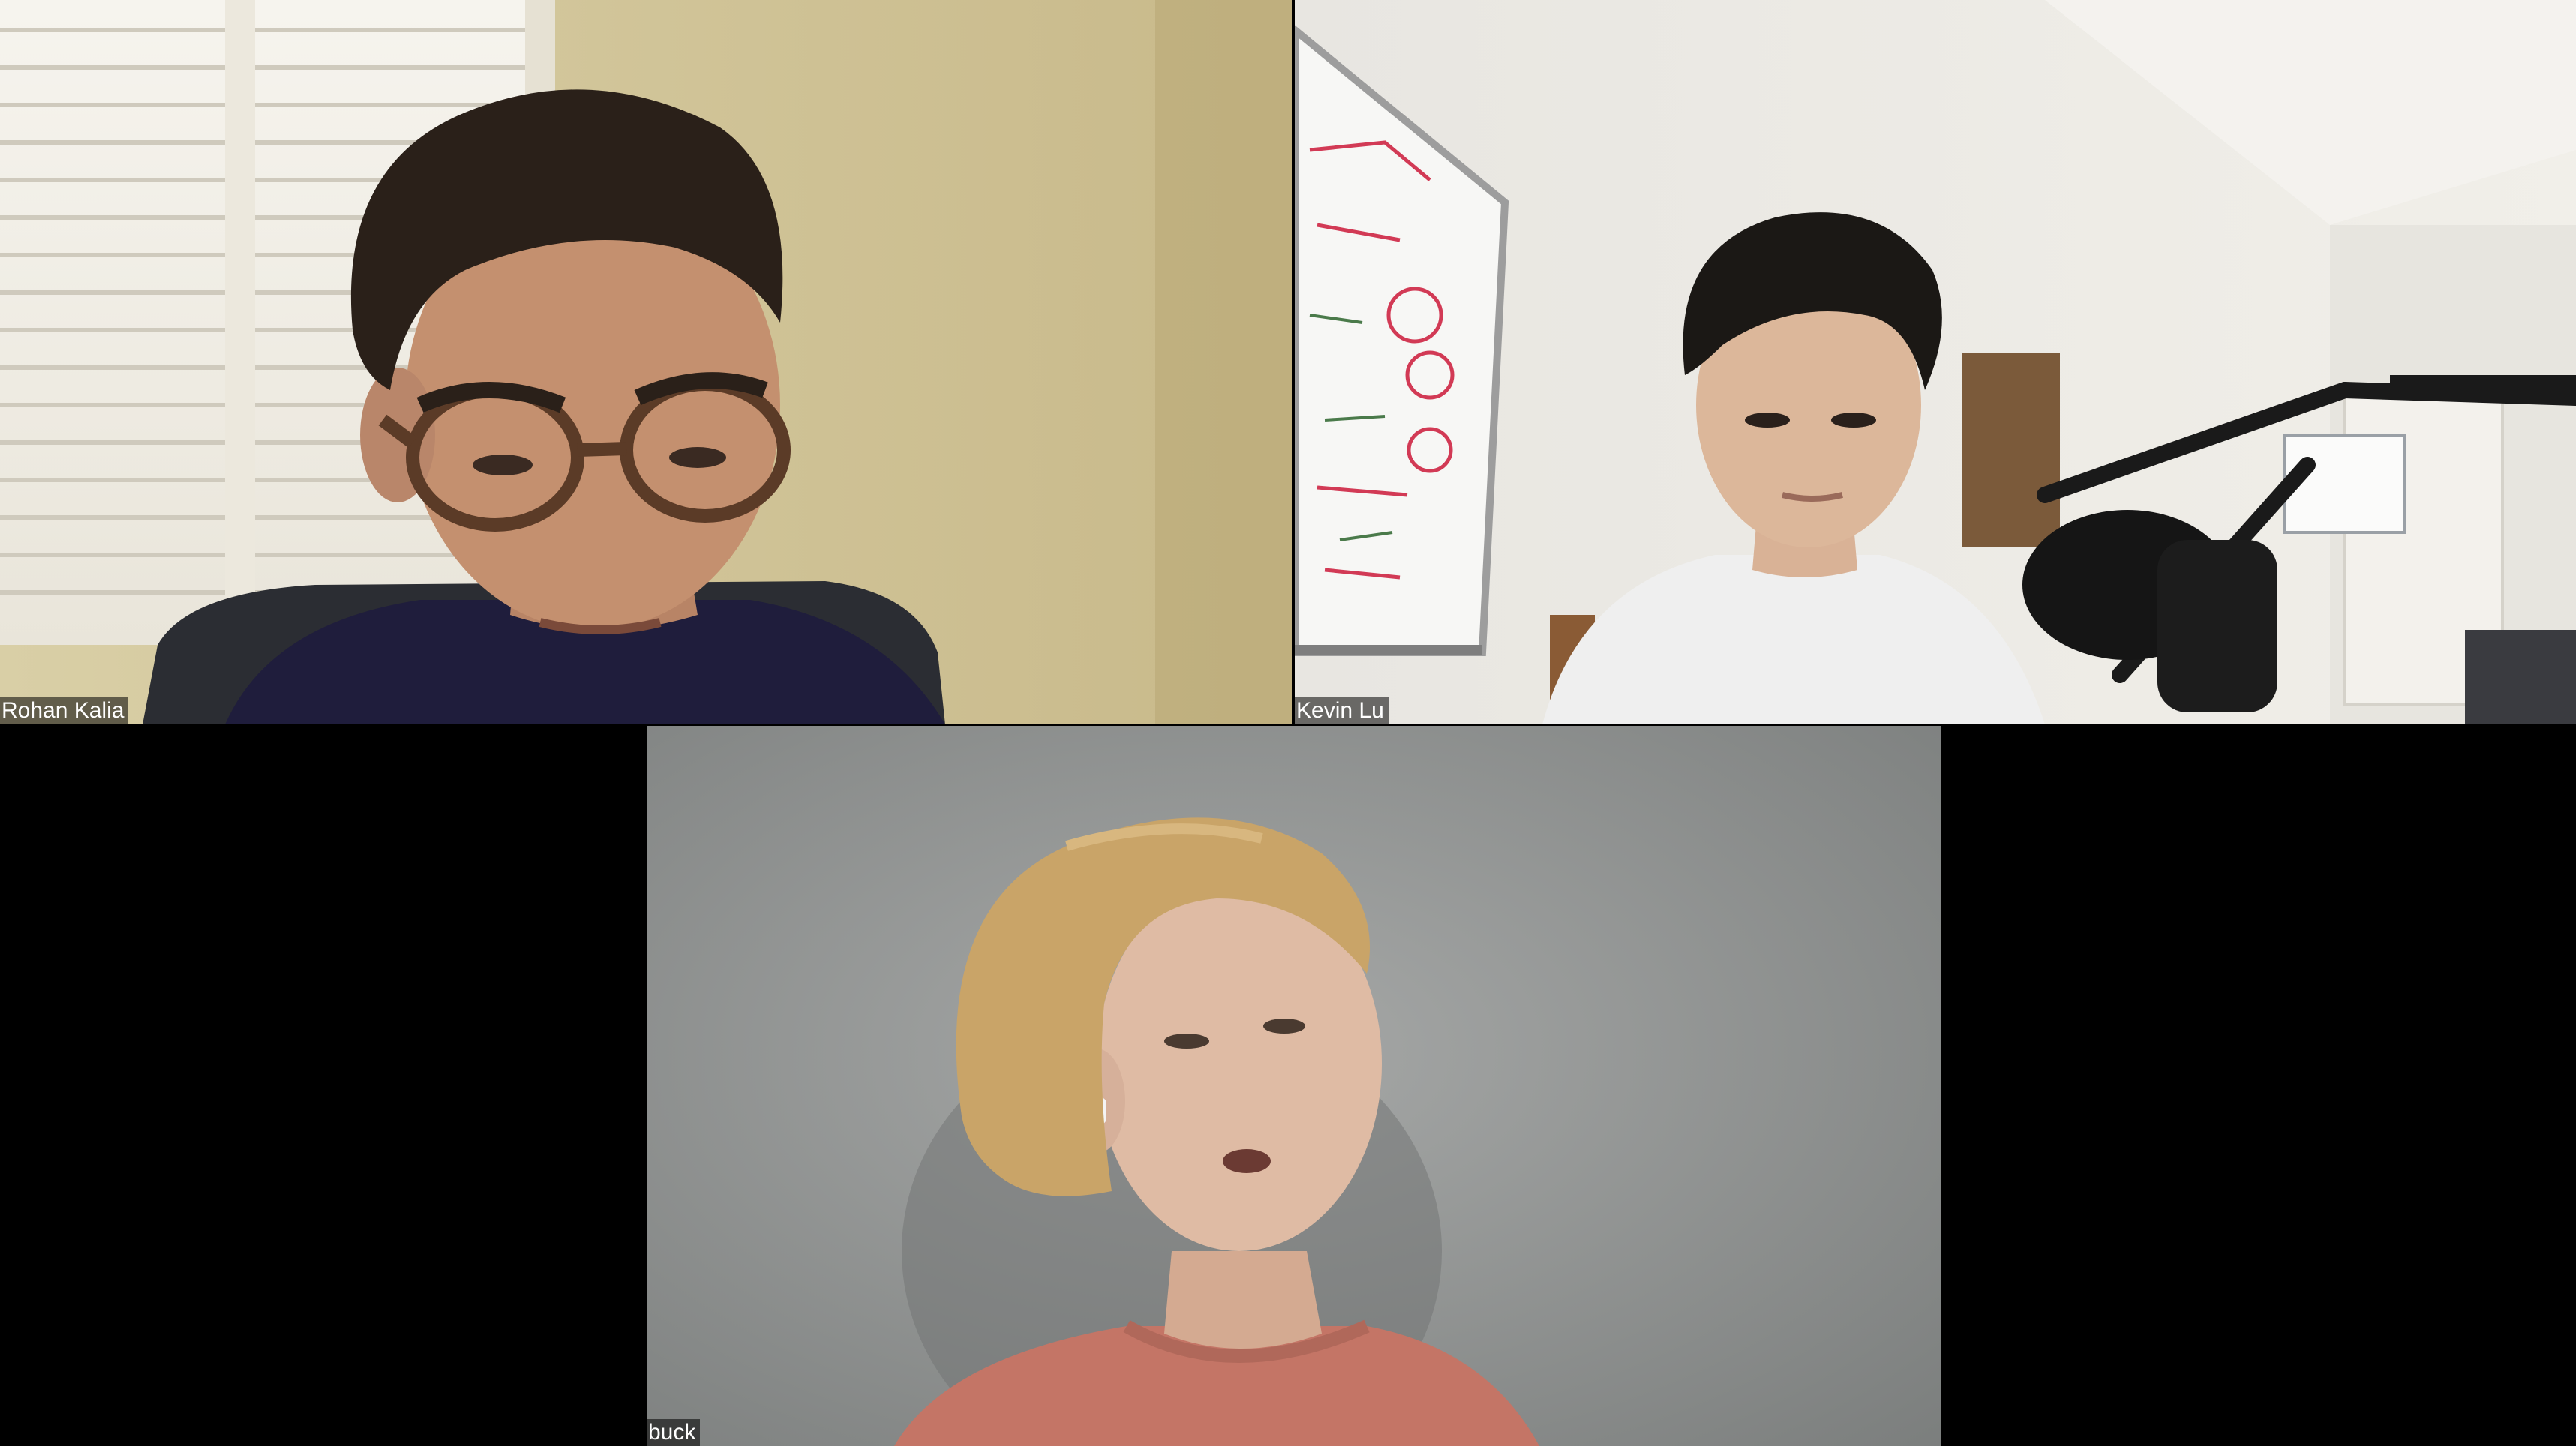 The image size is (2576, 1446). Describe the element at coordinates (1342, 711) in the screenshot. I see `participant-name-label: Kevin Lu` at that location.